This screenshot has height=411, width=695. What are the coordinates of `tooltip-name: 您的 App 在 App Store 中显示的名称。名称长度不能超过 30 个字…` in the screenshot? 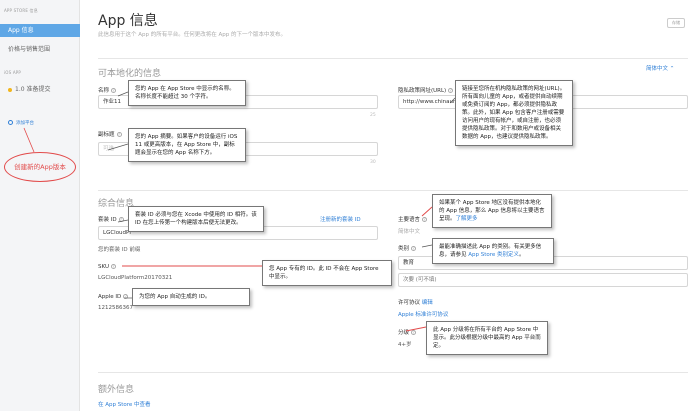 It's located at (187, 93).